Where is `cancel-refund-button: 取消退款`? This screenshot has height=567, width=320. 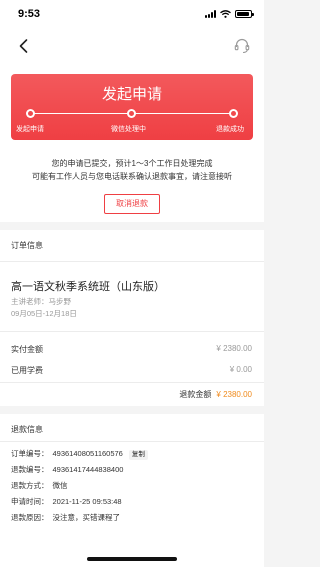
cancel-refund-button: 取消退款 is located at coordinates (132, 204).